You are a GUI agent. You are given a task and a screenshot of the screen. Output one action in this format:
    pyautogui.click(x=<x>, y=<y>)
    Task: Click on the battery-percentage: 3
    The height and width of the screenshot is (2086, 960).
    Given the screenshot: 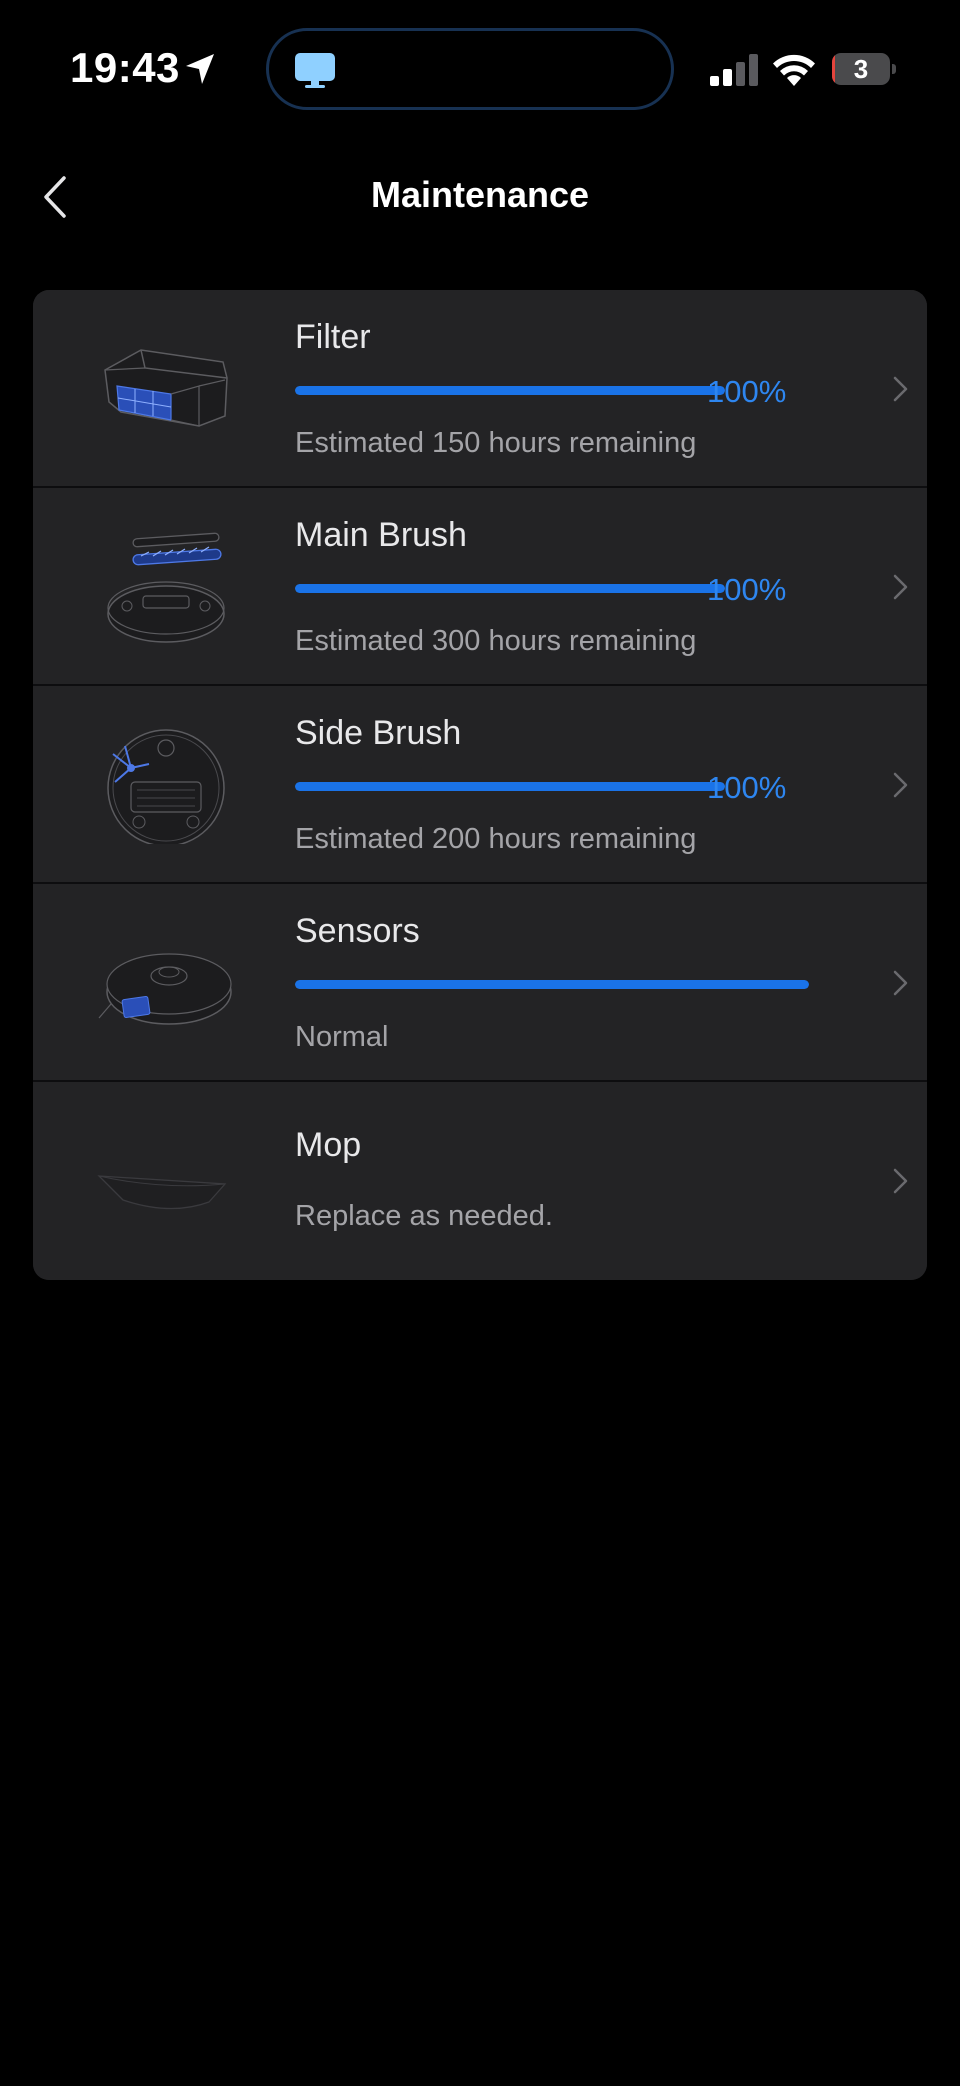 What is the action you would take?
    pyautogui.click(x=861, y=69)
    